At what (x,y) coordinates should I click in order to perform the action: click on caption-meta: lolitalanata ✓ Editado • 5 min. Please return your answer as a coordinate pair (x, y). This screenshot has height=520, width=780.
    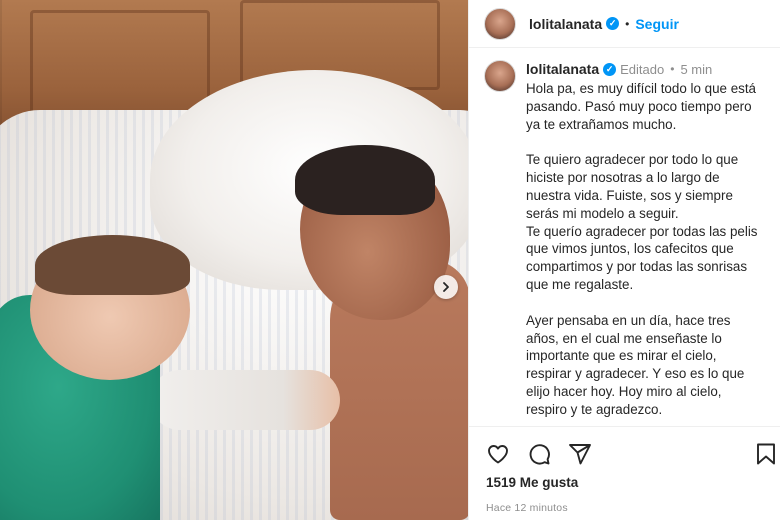
    Looking at the image, I should click on (650, 69).